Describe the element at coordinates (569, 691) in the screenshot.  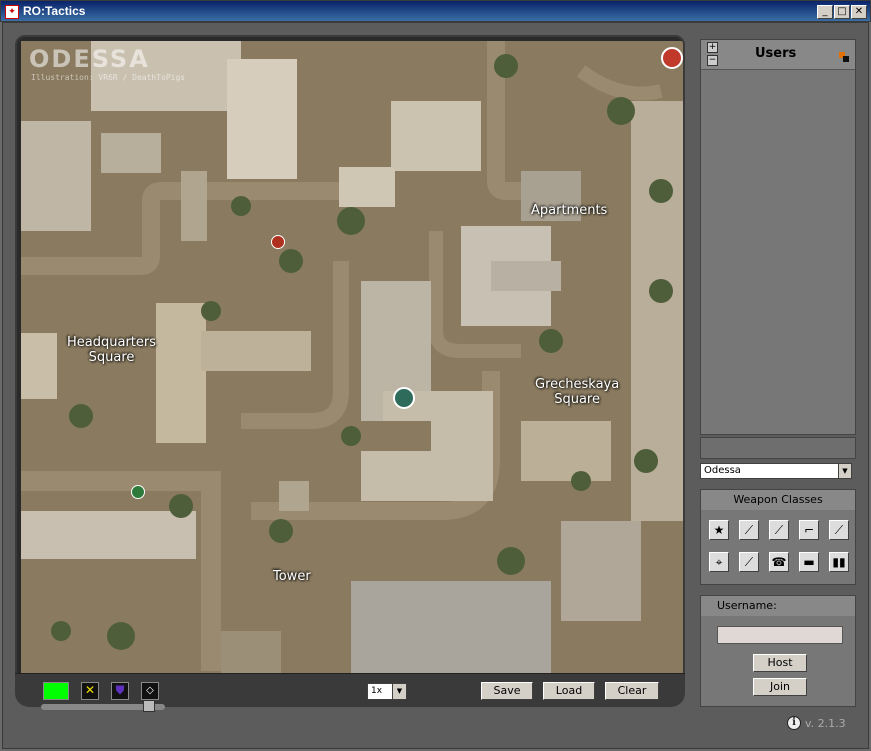
I see `load-button: Load` at that location.